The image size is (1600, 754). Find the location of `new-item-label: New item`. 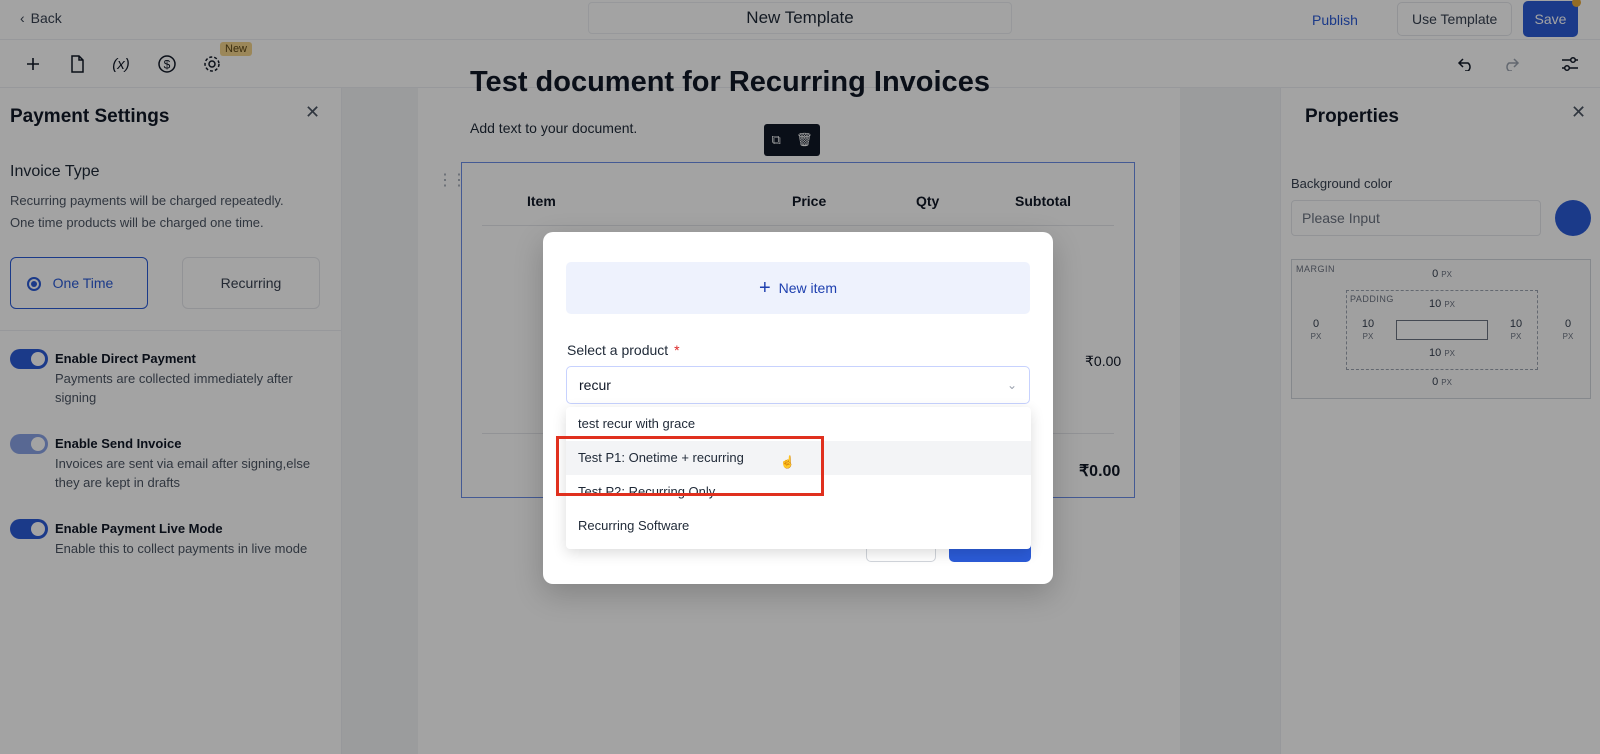

new-item-label: New item is located at coordinates (808, 288).